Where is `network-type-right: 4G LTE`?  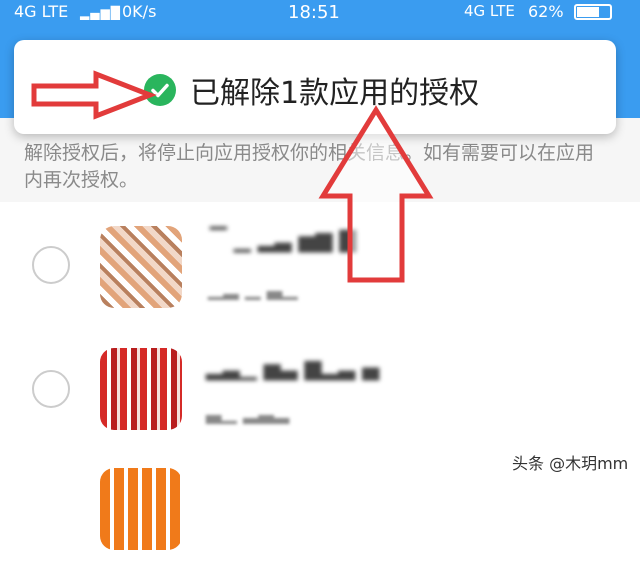 network-type-right: 4G LTE is located at coordinates (489, 11).